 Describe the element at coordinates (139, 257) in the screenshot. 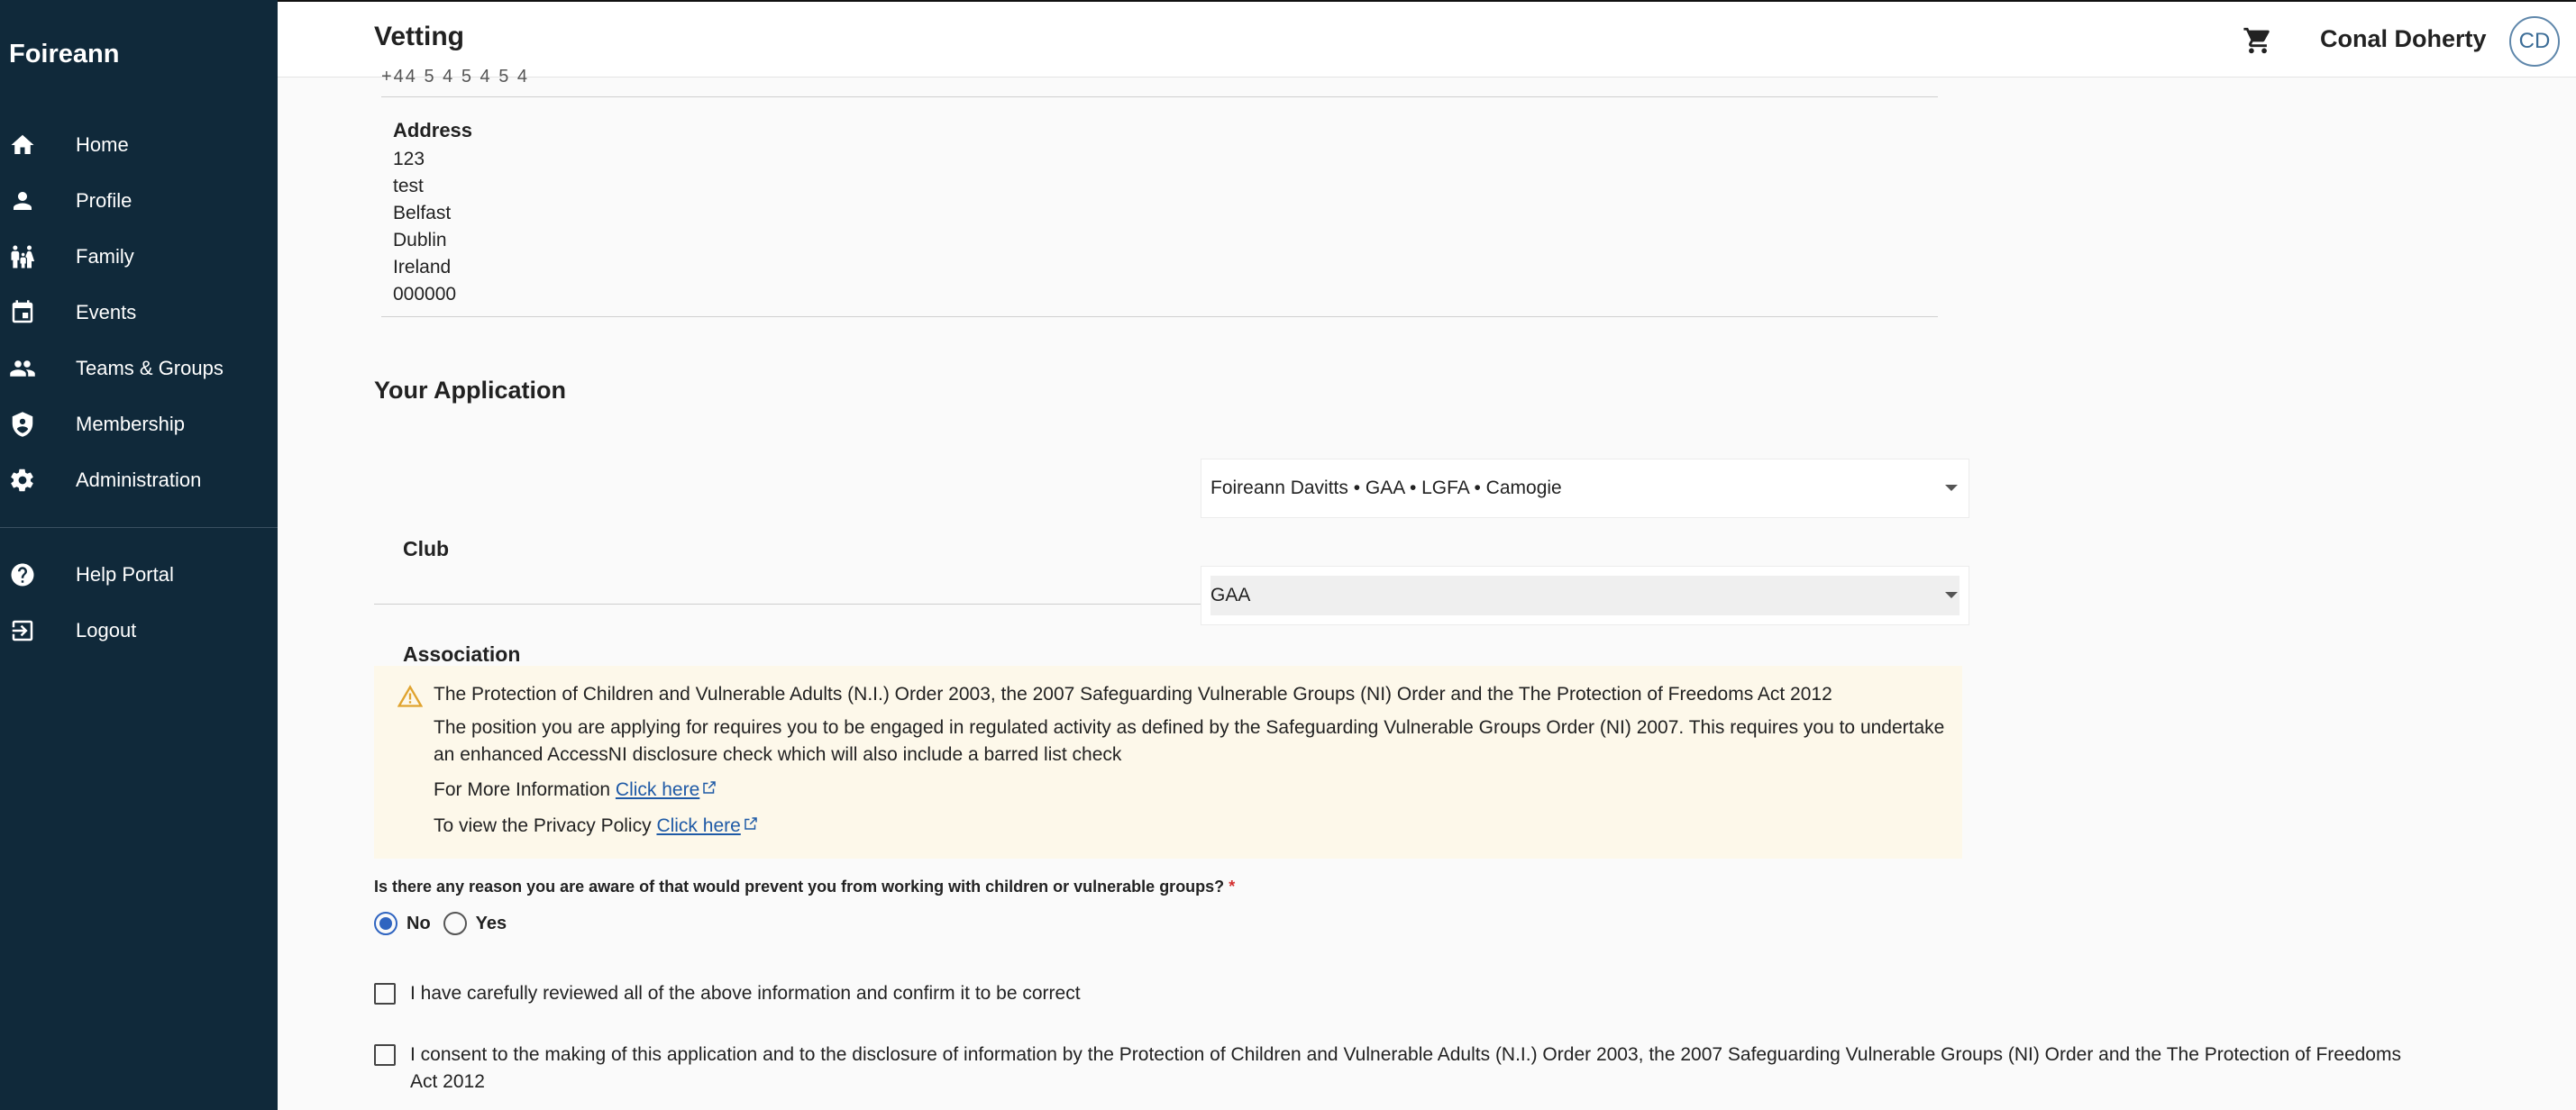

I see `sidebar-item-family: Family` at that location.